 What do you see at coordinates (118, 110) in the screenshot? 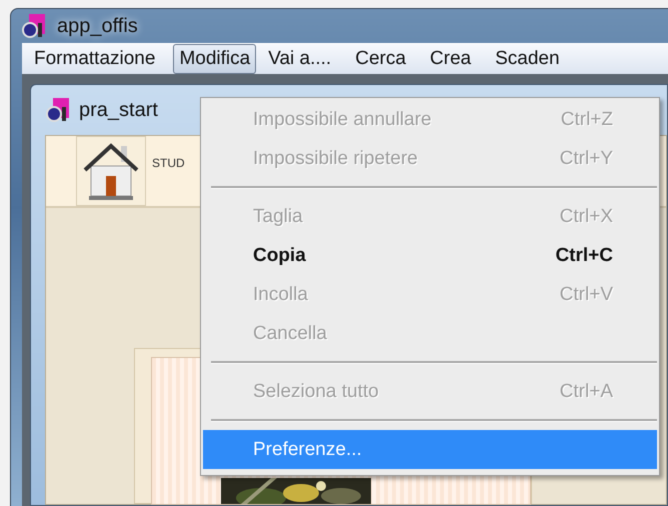
I see `child-window-title: pra_start` at bounding box center [118, 110].